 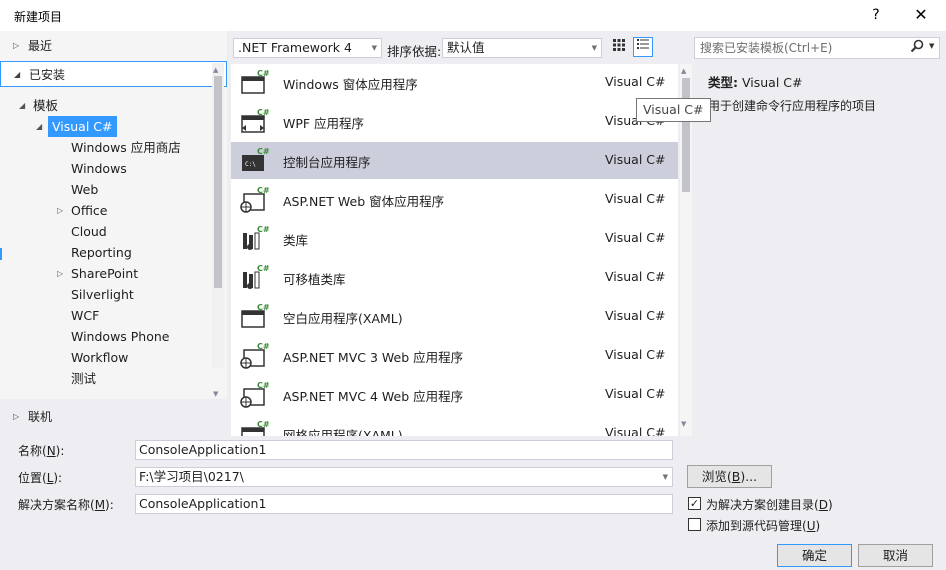 I want to click on dialog-title: 新建项目, so click(x=38, y=17).